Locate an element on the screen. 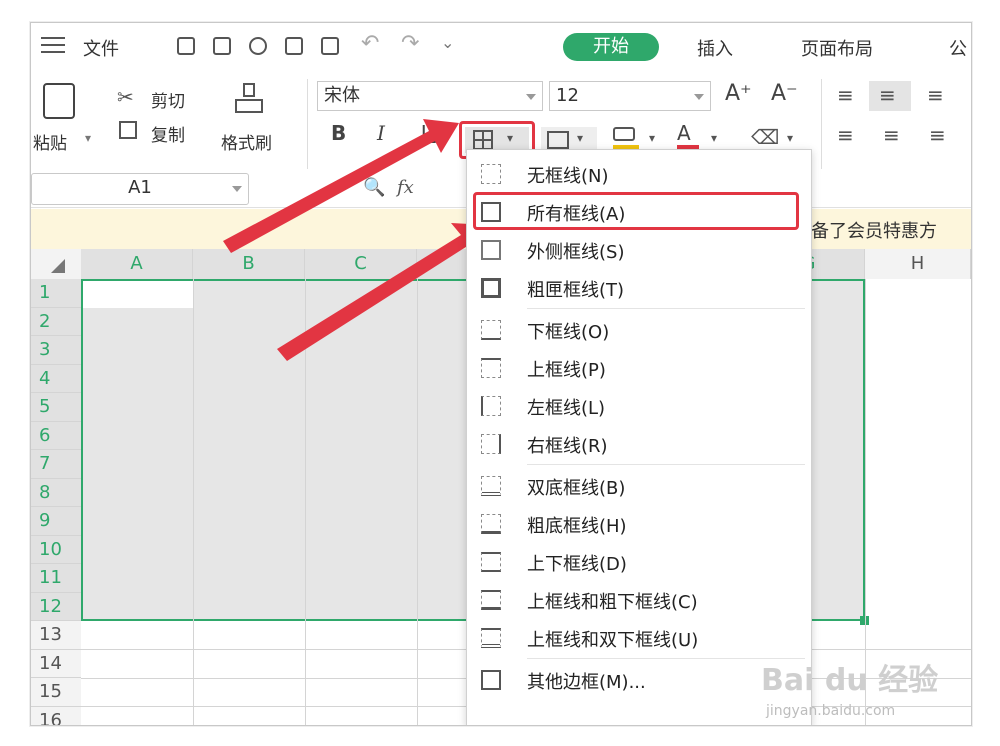 This screenshot has height=746, width=1000. more-borders-icon is located at coordinates (491, 680).